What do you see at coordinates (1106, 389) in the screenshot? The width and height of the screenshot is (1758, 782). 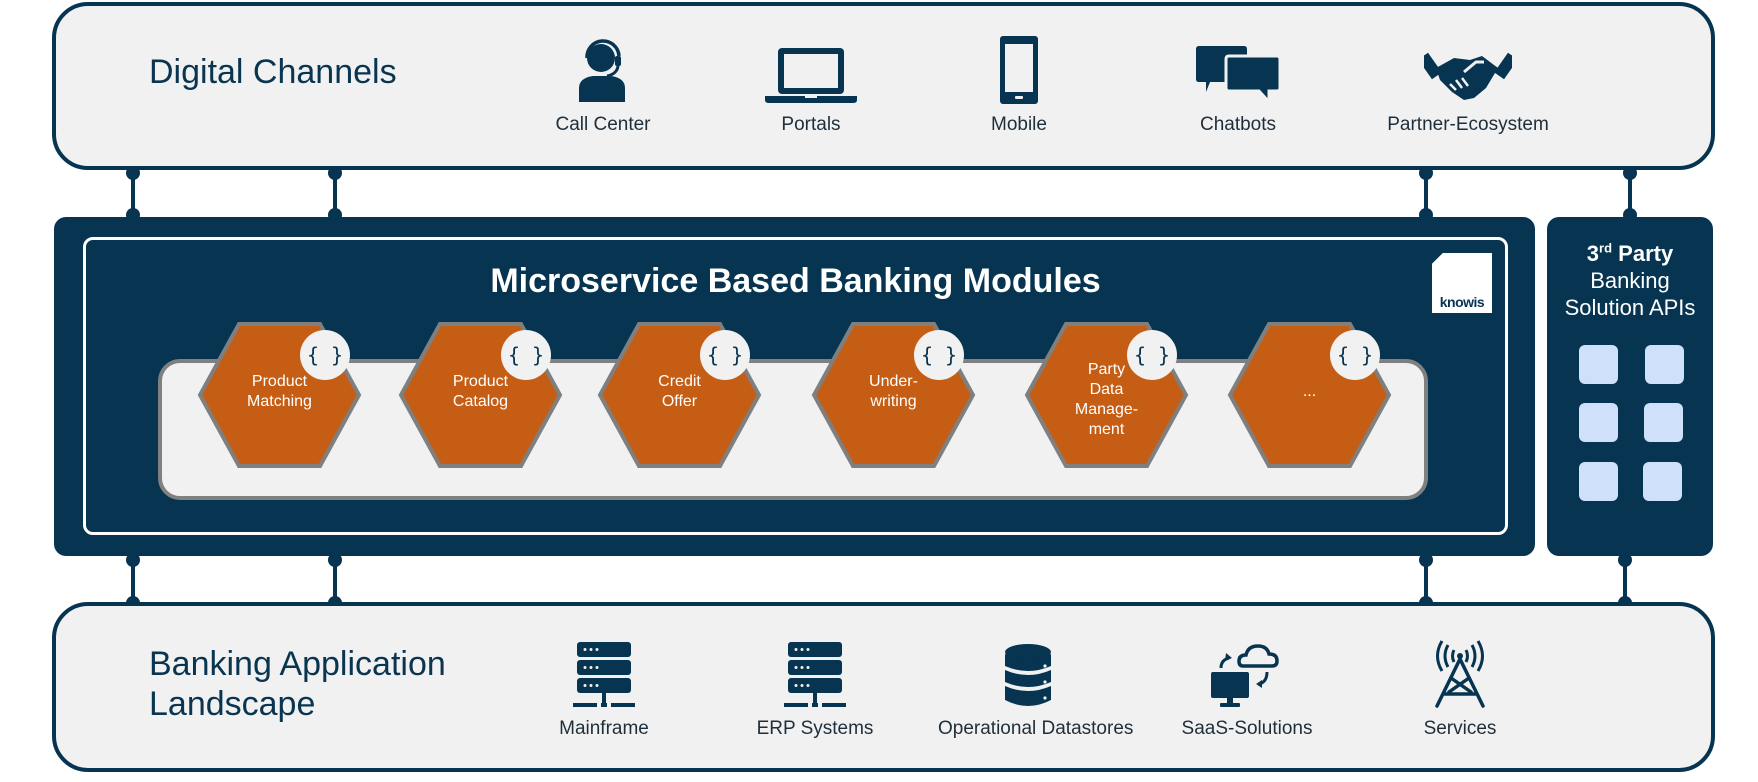 I see `module-label-line: Data` at bounding box center [1106, 389].